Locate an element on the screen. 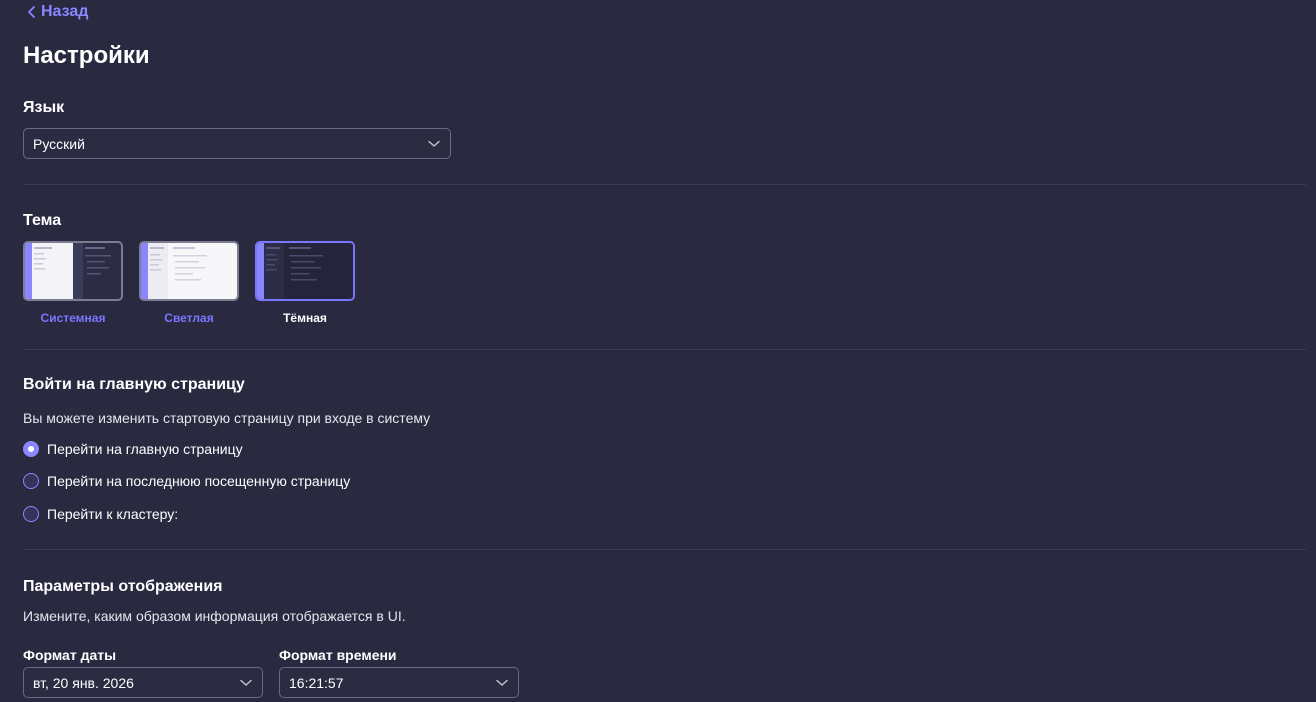 This screenshot has height=702, width=1316. system-theme-preview is located at coordinates (73, 271).